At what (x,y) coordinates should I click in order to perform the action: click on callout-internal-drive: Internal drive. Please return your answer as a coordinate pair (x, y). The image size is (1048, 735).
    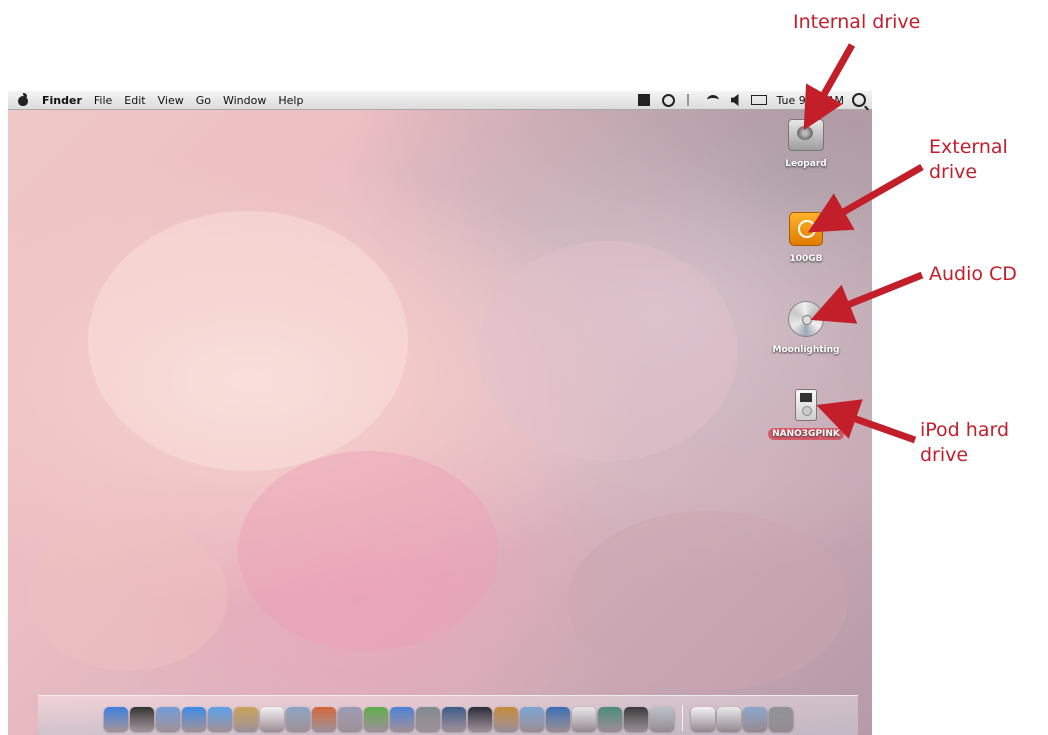
    Looking at the image, I should click on (856, 22).